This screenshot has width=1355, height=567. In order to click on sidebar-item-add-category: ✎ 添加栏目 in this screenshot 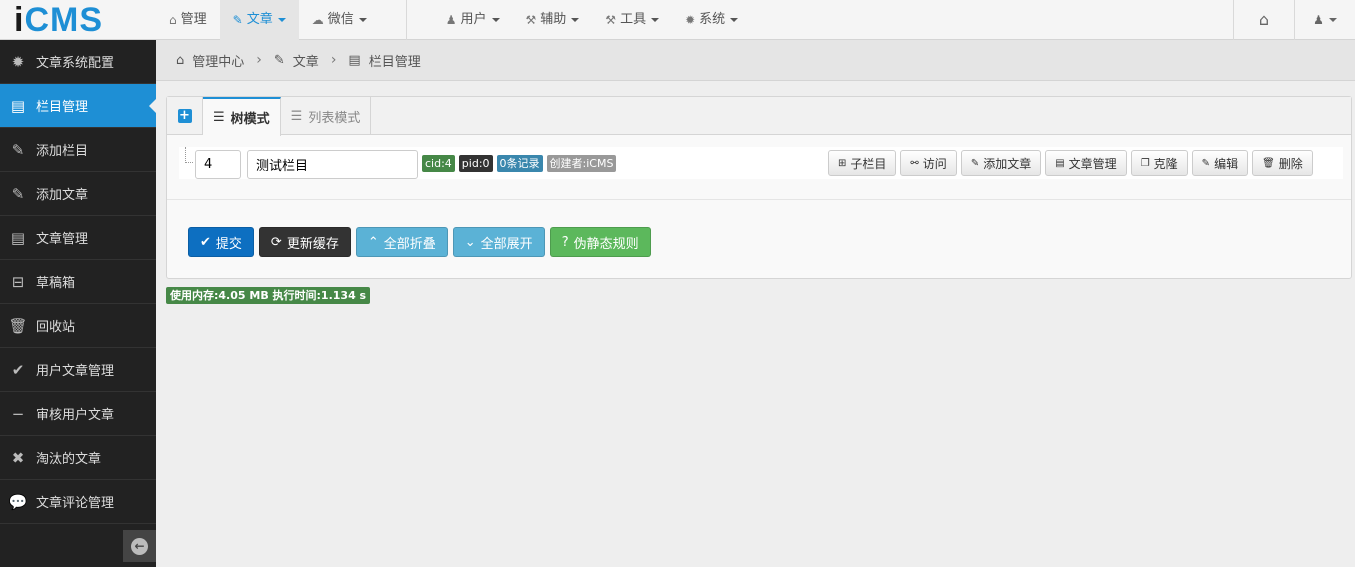, I will do `click(78, 150)`.